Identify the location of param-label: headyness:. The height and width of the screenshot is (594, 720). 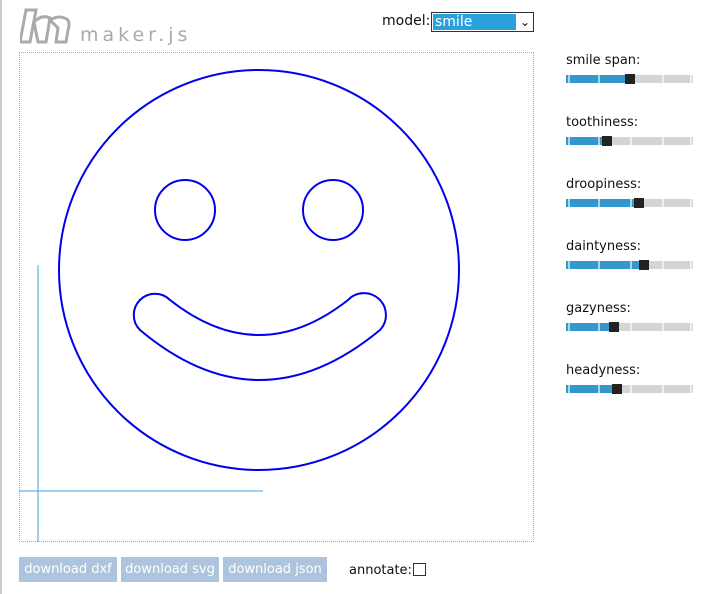
(603, 370).